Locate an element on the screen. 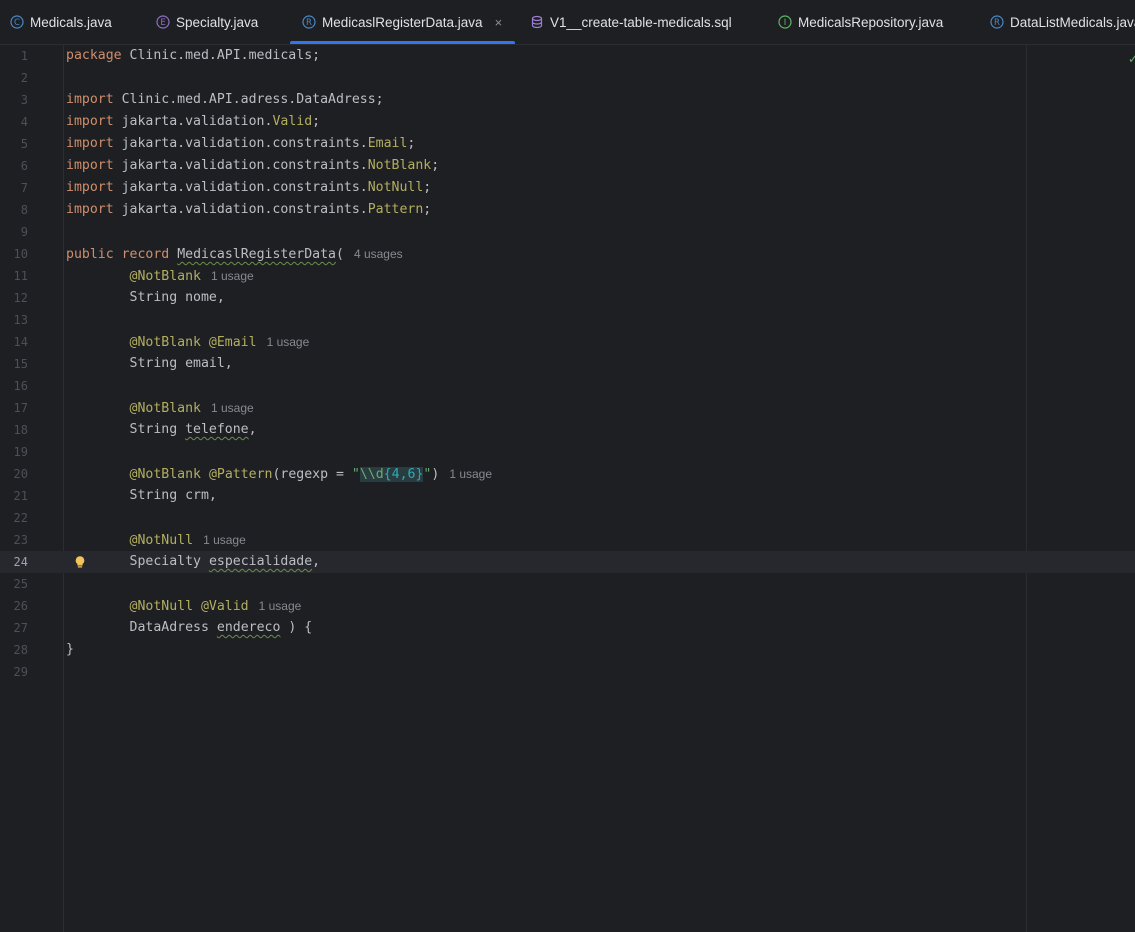 The height and width of the screenshot is (932, 1135). field-name: endereco is located at coordinates (249, 627).